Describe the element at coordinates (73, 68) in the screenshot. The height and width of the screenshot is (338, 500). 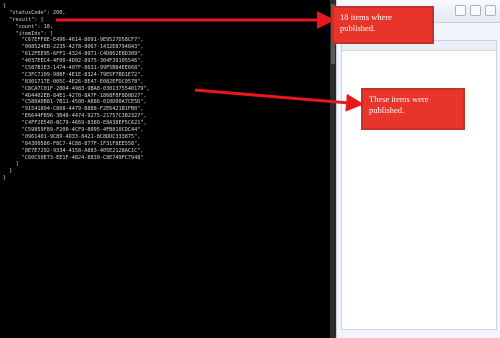
I see `console-line-item: "C587B1E3-1474-407F-8631-99F5B84EE668",` at that location.